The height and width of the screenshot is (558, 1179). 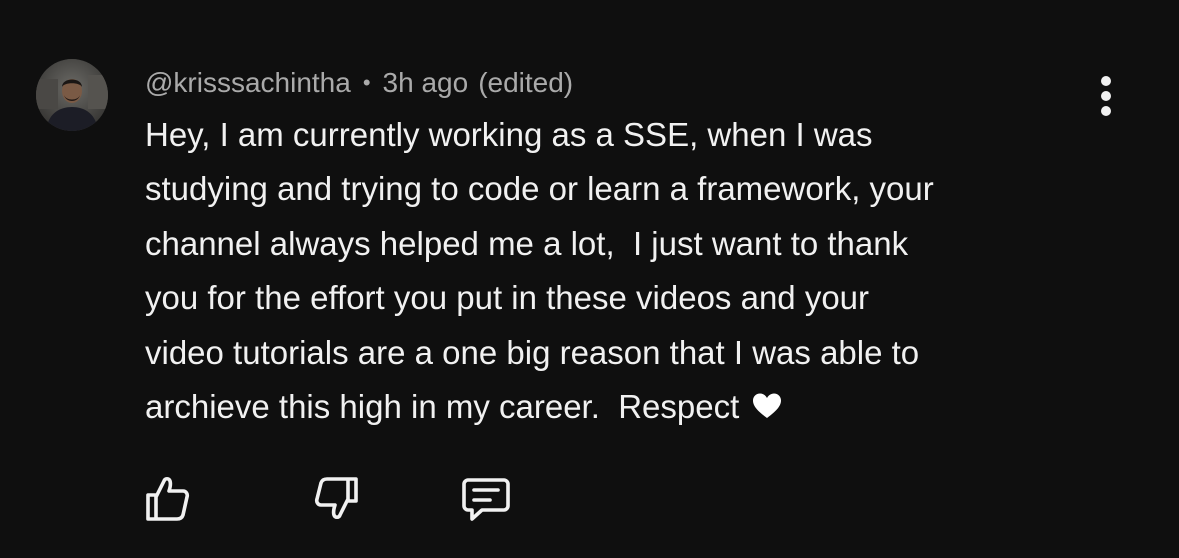 I want to click on like-button, so click(x=167, y=498).